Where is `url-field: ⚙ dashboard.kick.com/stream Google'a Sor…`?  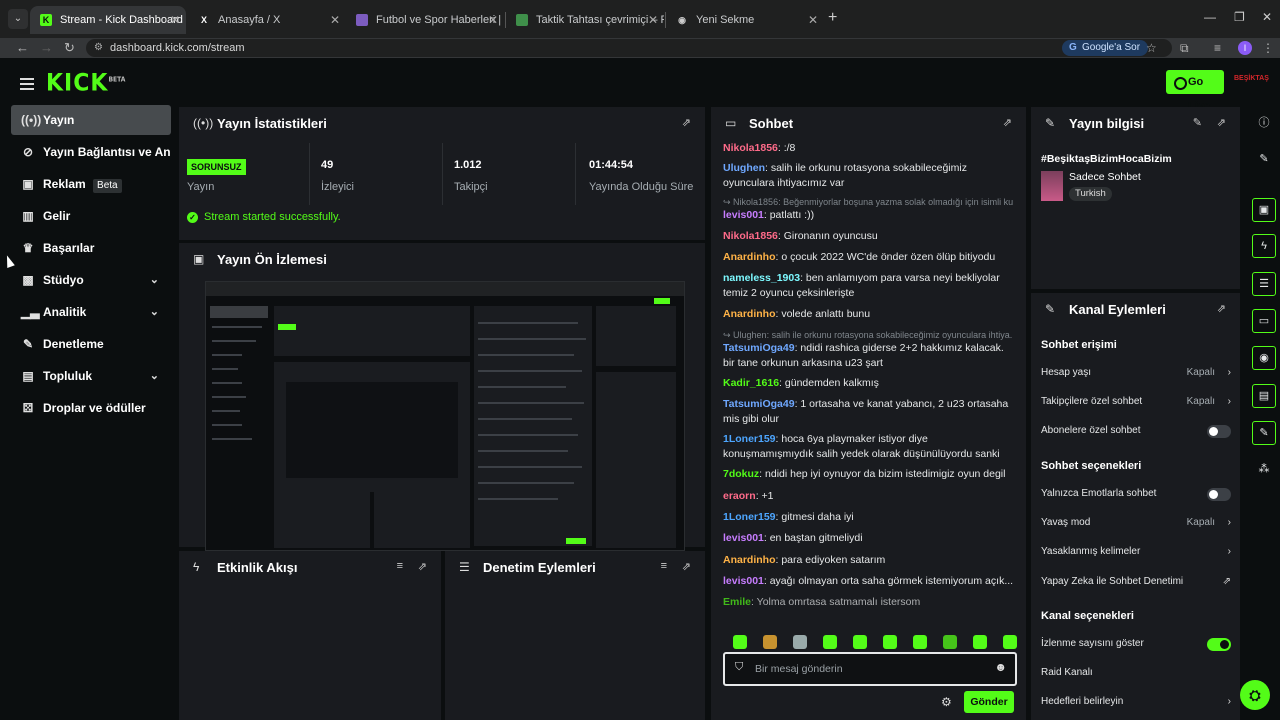 url-field: ⚙ dashboard.kick.com/stream Google'a Sor… is located at coordinates (629, 48).